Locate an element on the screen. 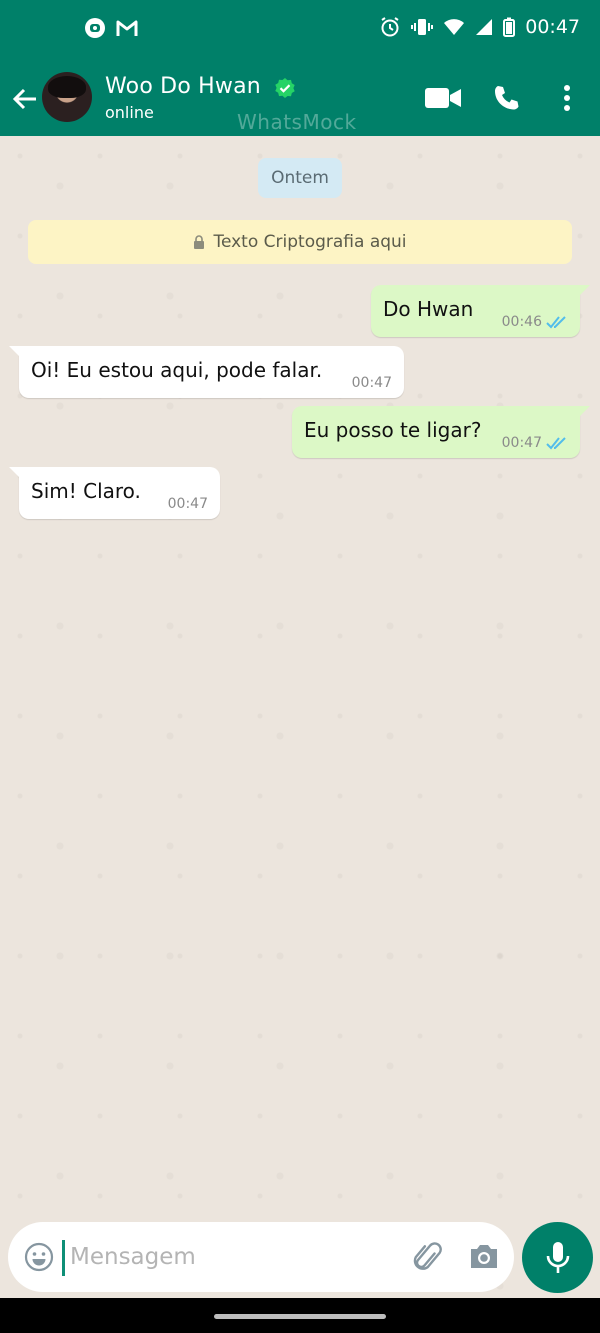 Image resolution: width=600 pixels, height=1333 pixels. encryption-notice-text: Texto Criptografia aqui is located at coordinates (310, 242).